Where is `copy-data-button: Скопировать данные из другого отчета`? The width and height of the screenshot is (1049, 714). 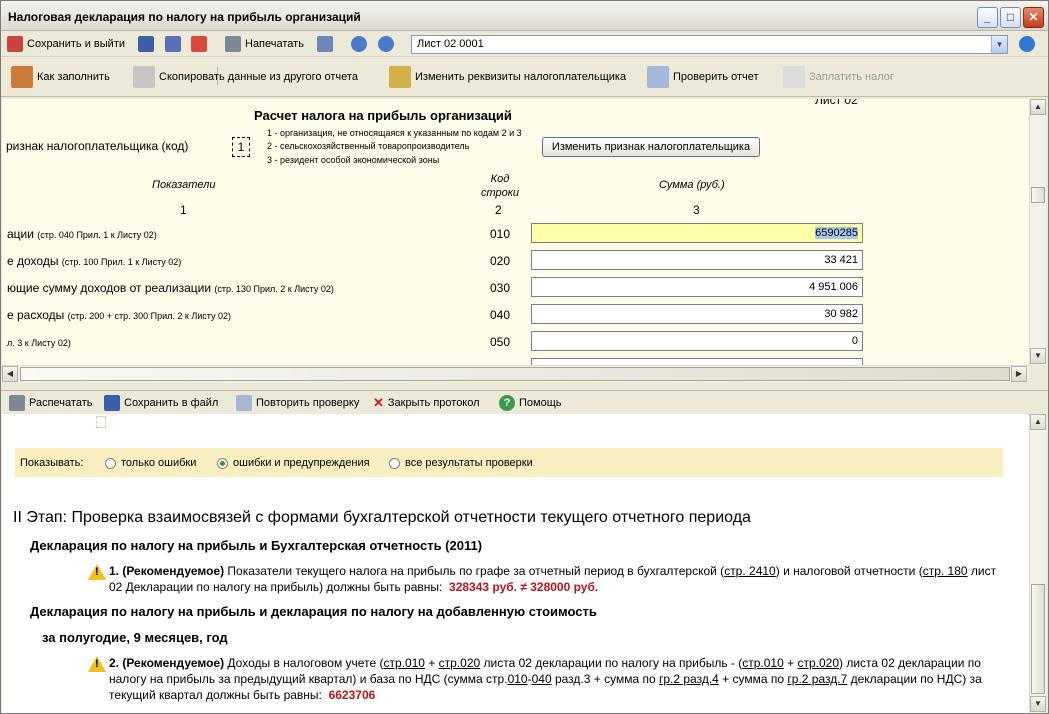
copy-data-button: Скопировать данные из другого отчета is located at coordinates (245, 77).